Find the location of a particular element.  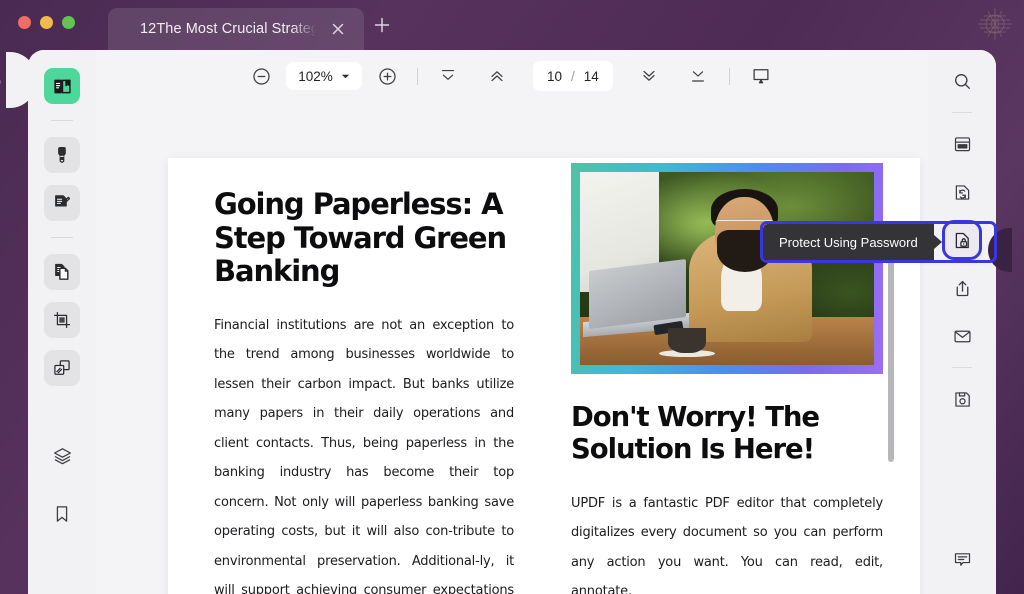

sidebar-item-layers is located at coordinates (62, 456).